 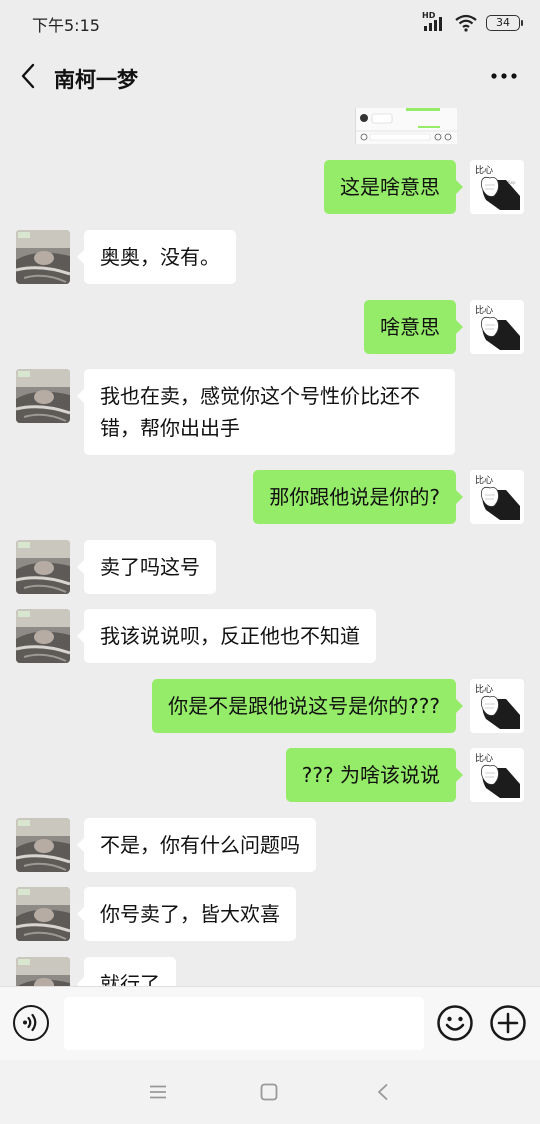 What do you see at coordinates (434, 21) in the screenshot?
I see `signal-icon: HD` at bounding box center [434, 21].